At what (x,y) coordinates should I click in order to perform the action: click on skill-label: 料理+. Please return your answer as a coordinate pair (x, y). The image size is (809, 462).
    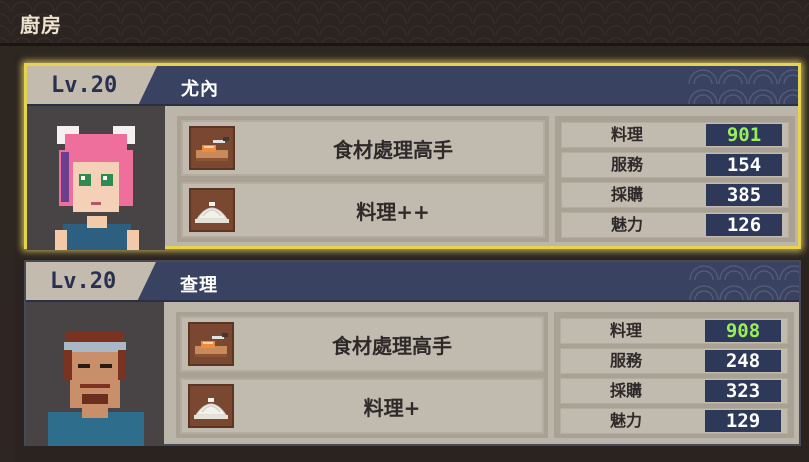
    Looking at the image, I should click on (392, 407).